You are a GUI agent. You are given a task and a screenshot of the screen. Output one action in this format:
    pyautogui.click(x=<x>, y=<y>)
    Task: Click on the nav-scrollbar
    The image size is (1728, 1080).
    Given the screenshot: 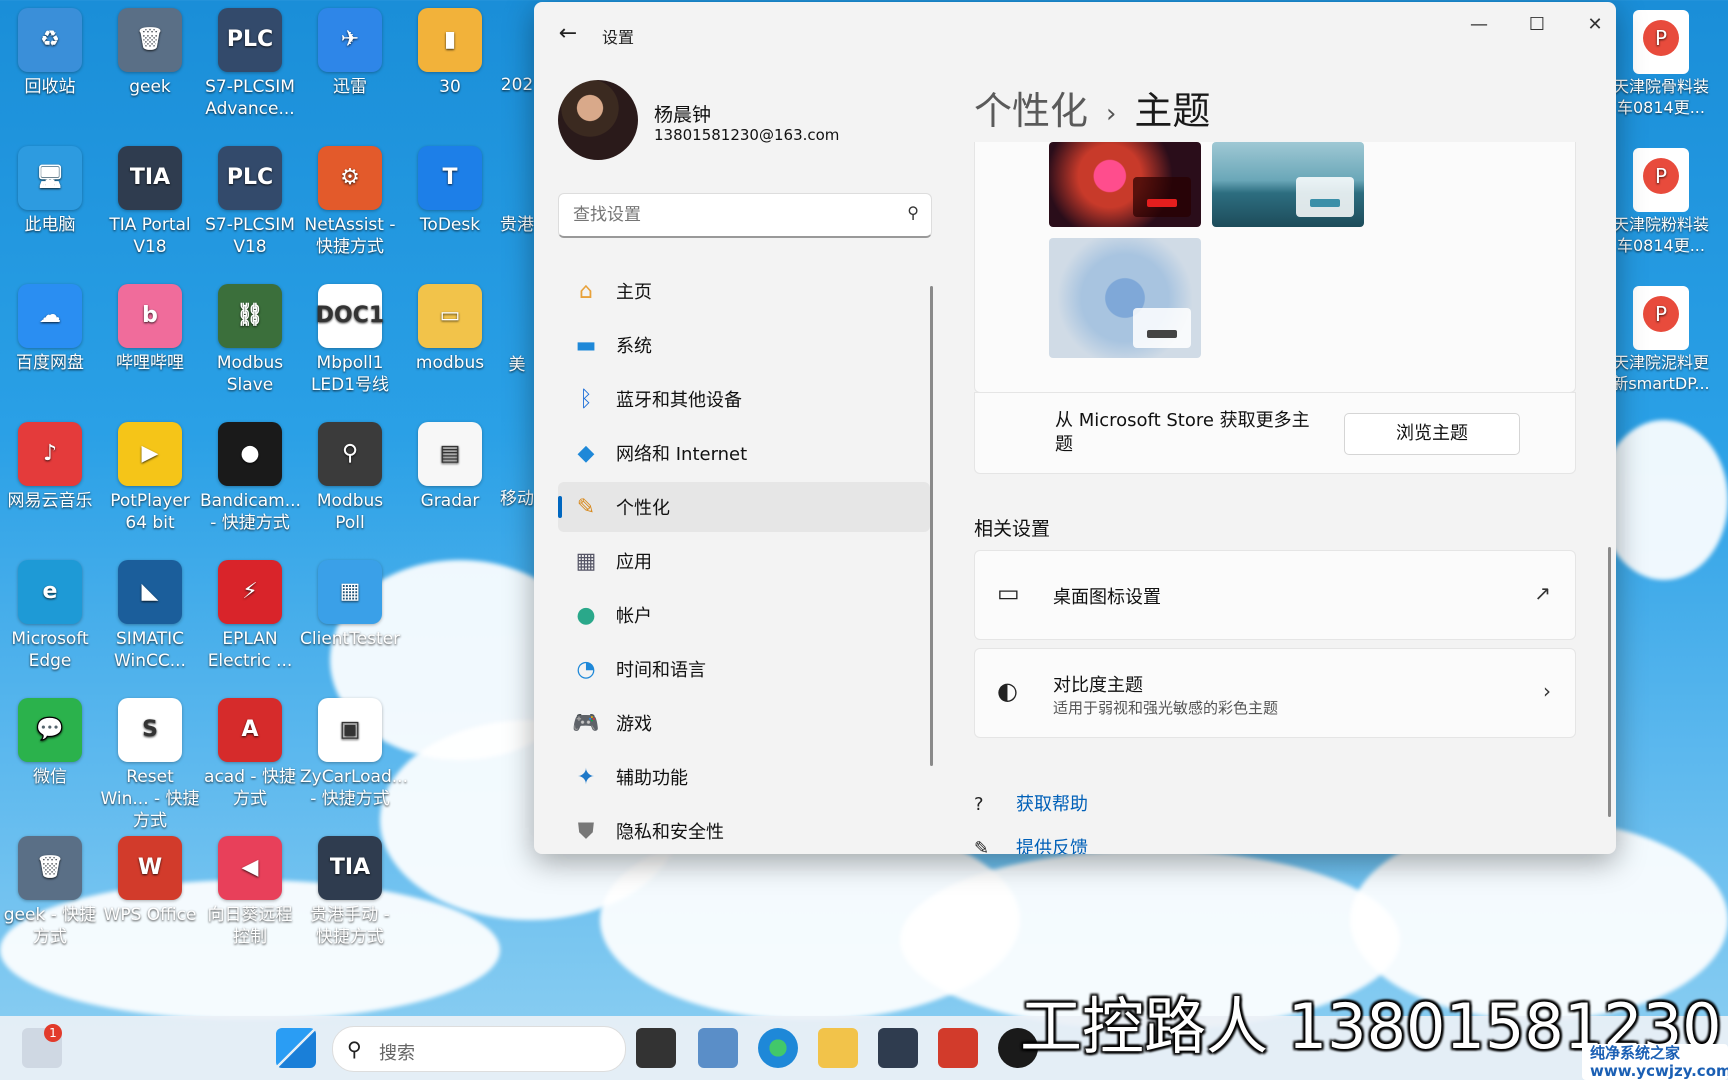 What is the action you would take?
    pyautogui.click(x=931, y=526)
    